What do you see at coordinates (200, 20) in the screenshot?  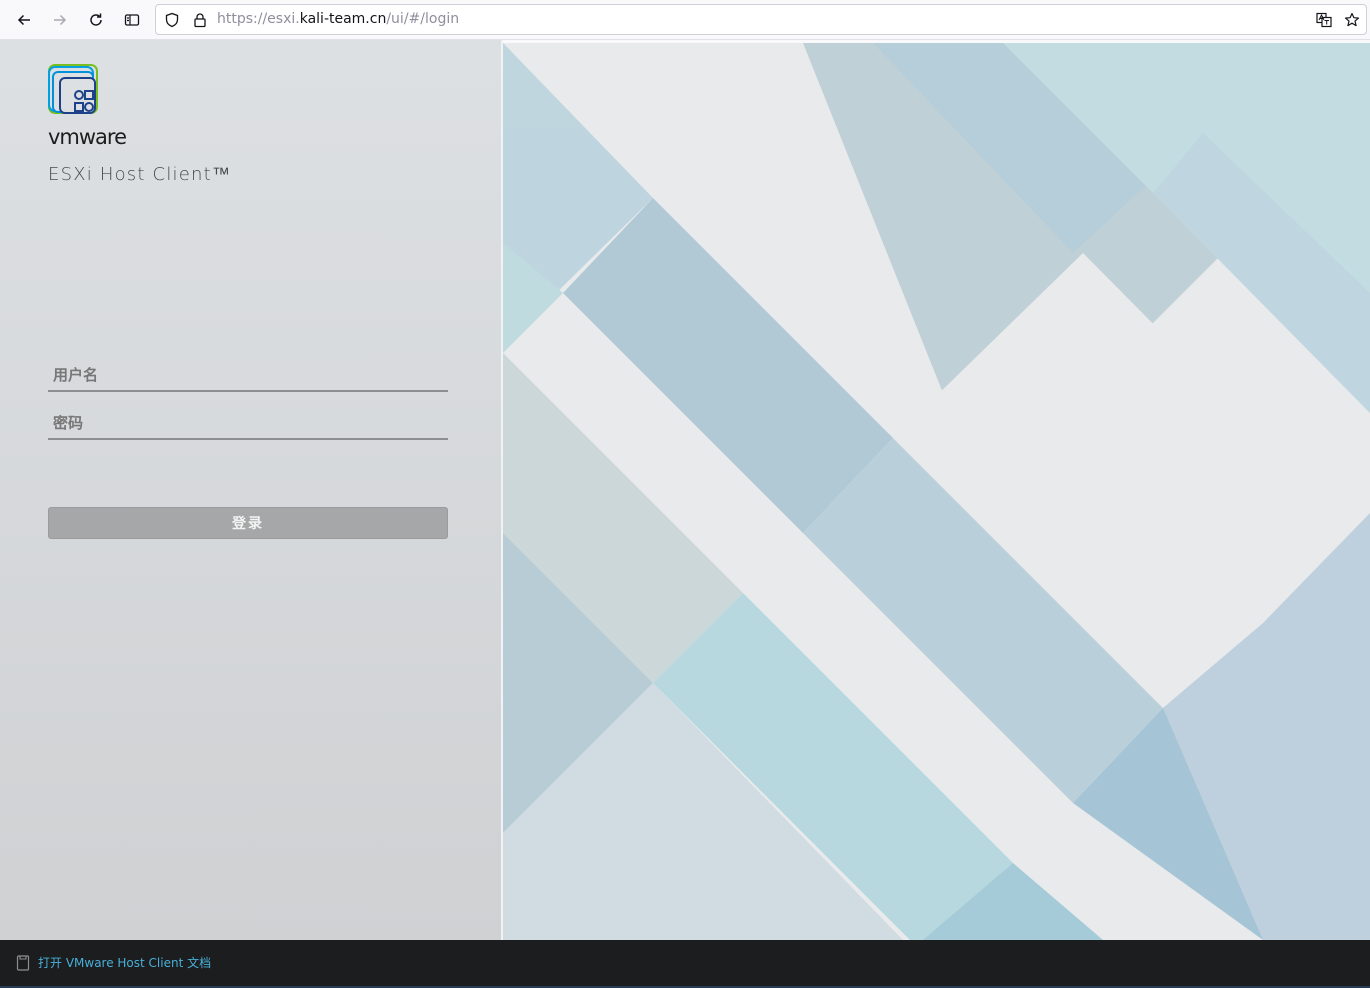 I see `lock-icon` at bounding box center [200, 20].